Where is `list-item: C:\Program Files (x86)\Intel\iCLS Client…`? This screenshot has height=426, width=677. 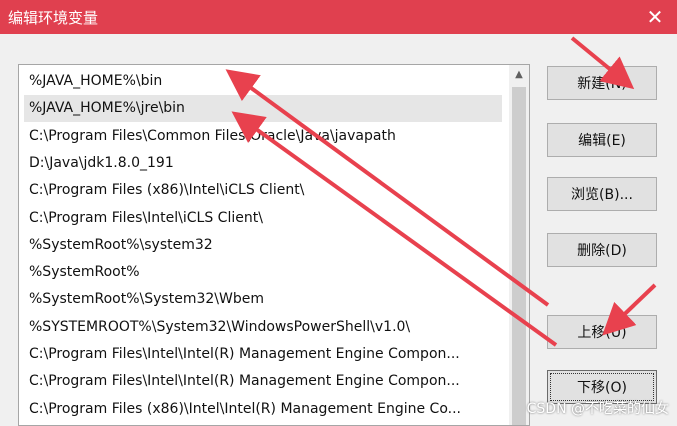
list-item: C:\Program Files (x86)\Intel\iCLS Client… is located at coordinates (263, 190).